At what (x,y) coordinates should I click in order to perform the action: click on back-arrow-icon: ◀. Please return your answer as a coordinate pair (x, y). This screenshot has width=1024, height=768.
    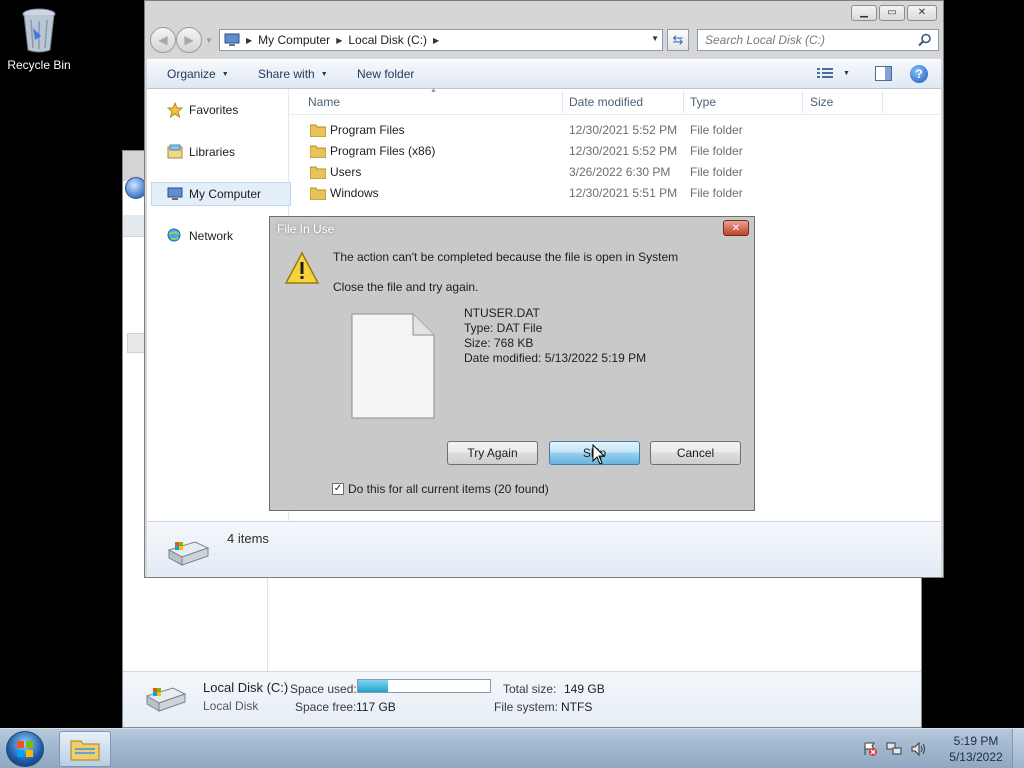
    Looking at the image, I should click on (163, 40).